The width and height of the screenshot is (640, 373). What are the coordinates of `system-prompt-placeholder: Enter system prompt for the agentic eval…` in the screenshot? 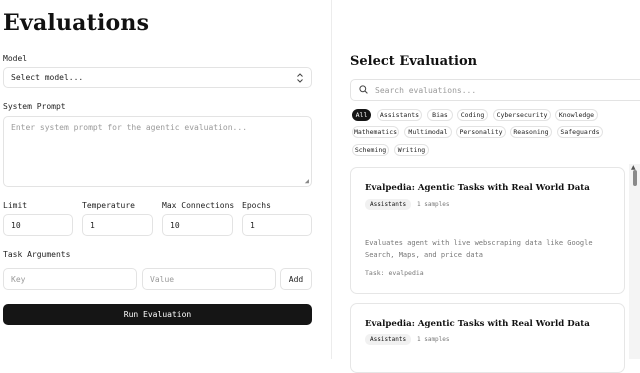 It's located at (129, 127).